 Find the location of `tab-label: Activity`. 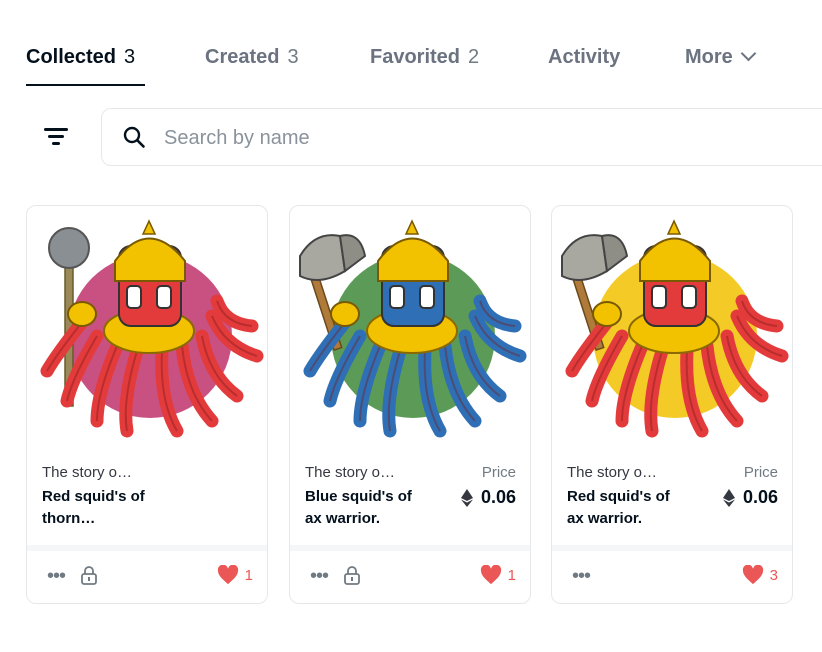

tab-label: Activity is located at coordinates (584, 57).